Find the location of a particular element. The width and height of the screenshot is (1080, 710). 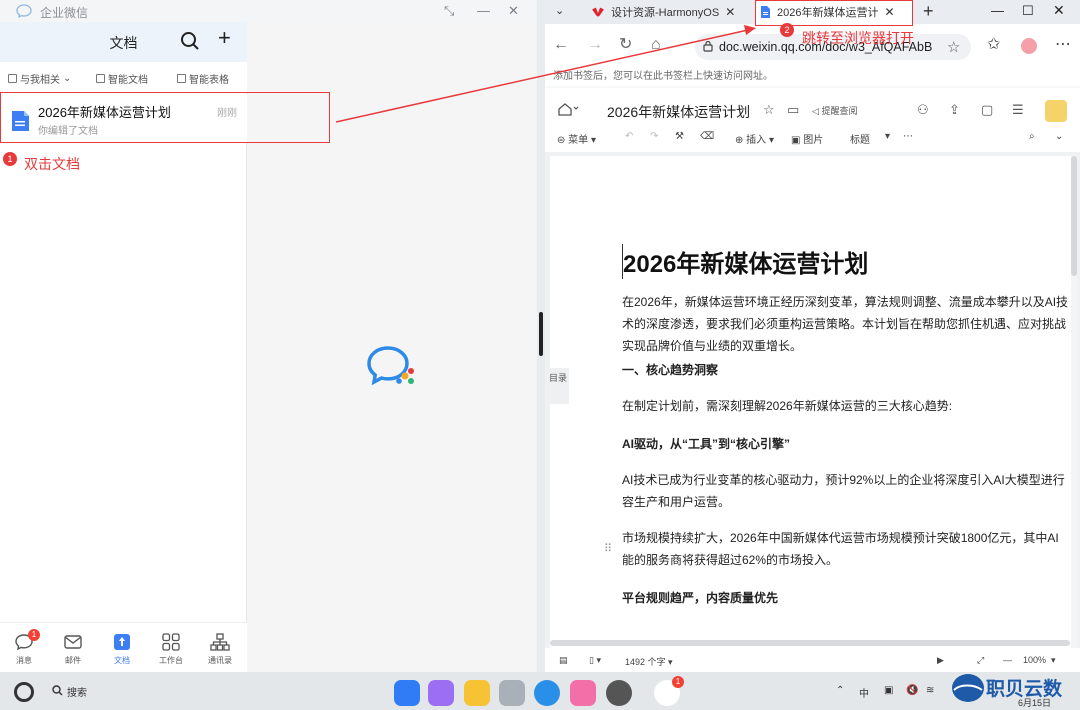

redo-icon: ↷ is located at coordinates (654, 136).